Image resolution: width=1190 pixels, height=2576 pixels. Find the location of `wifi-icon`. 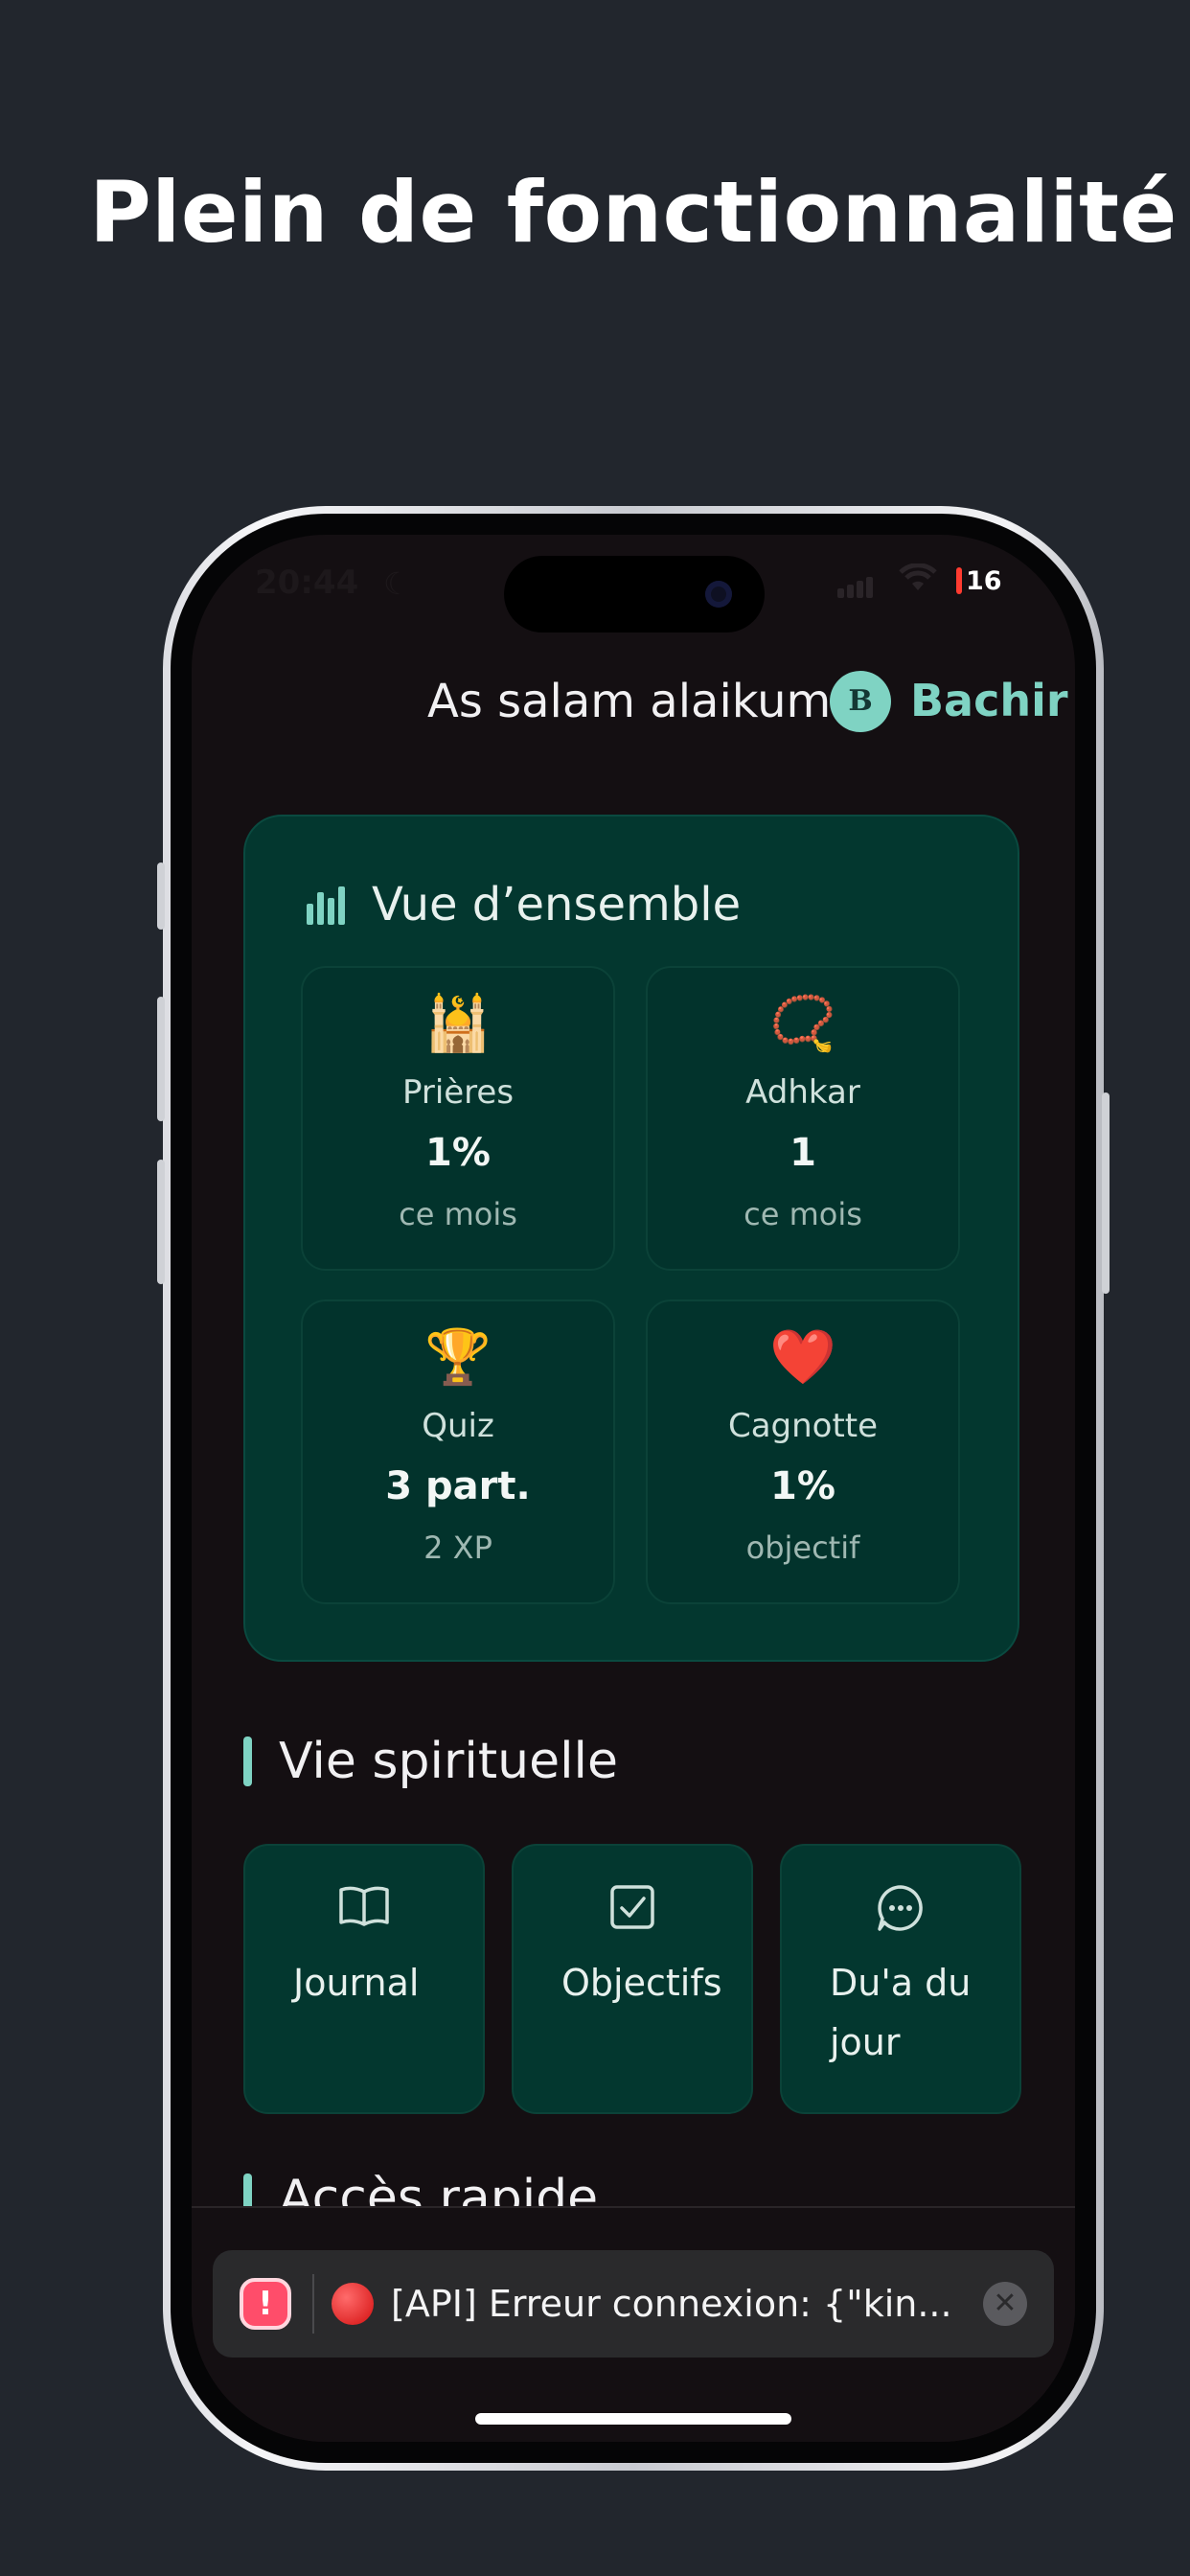

wifi-icon is located at coordinates (918, 577).